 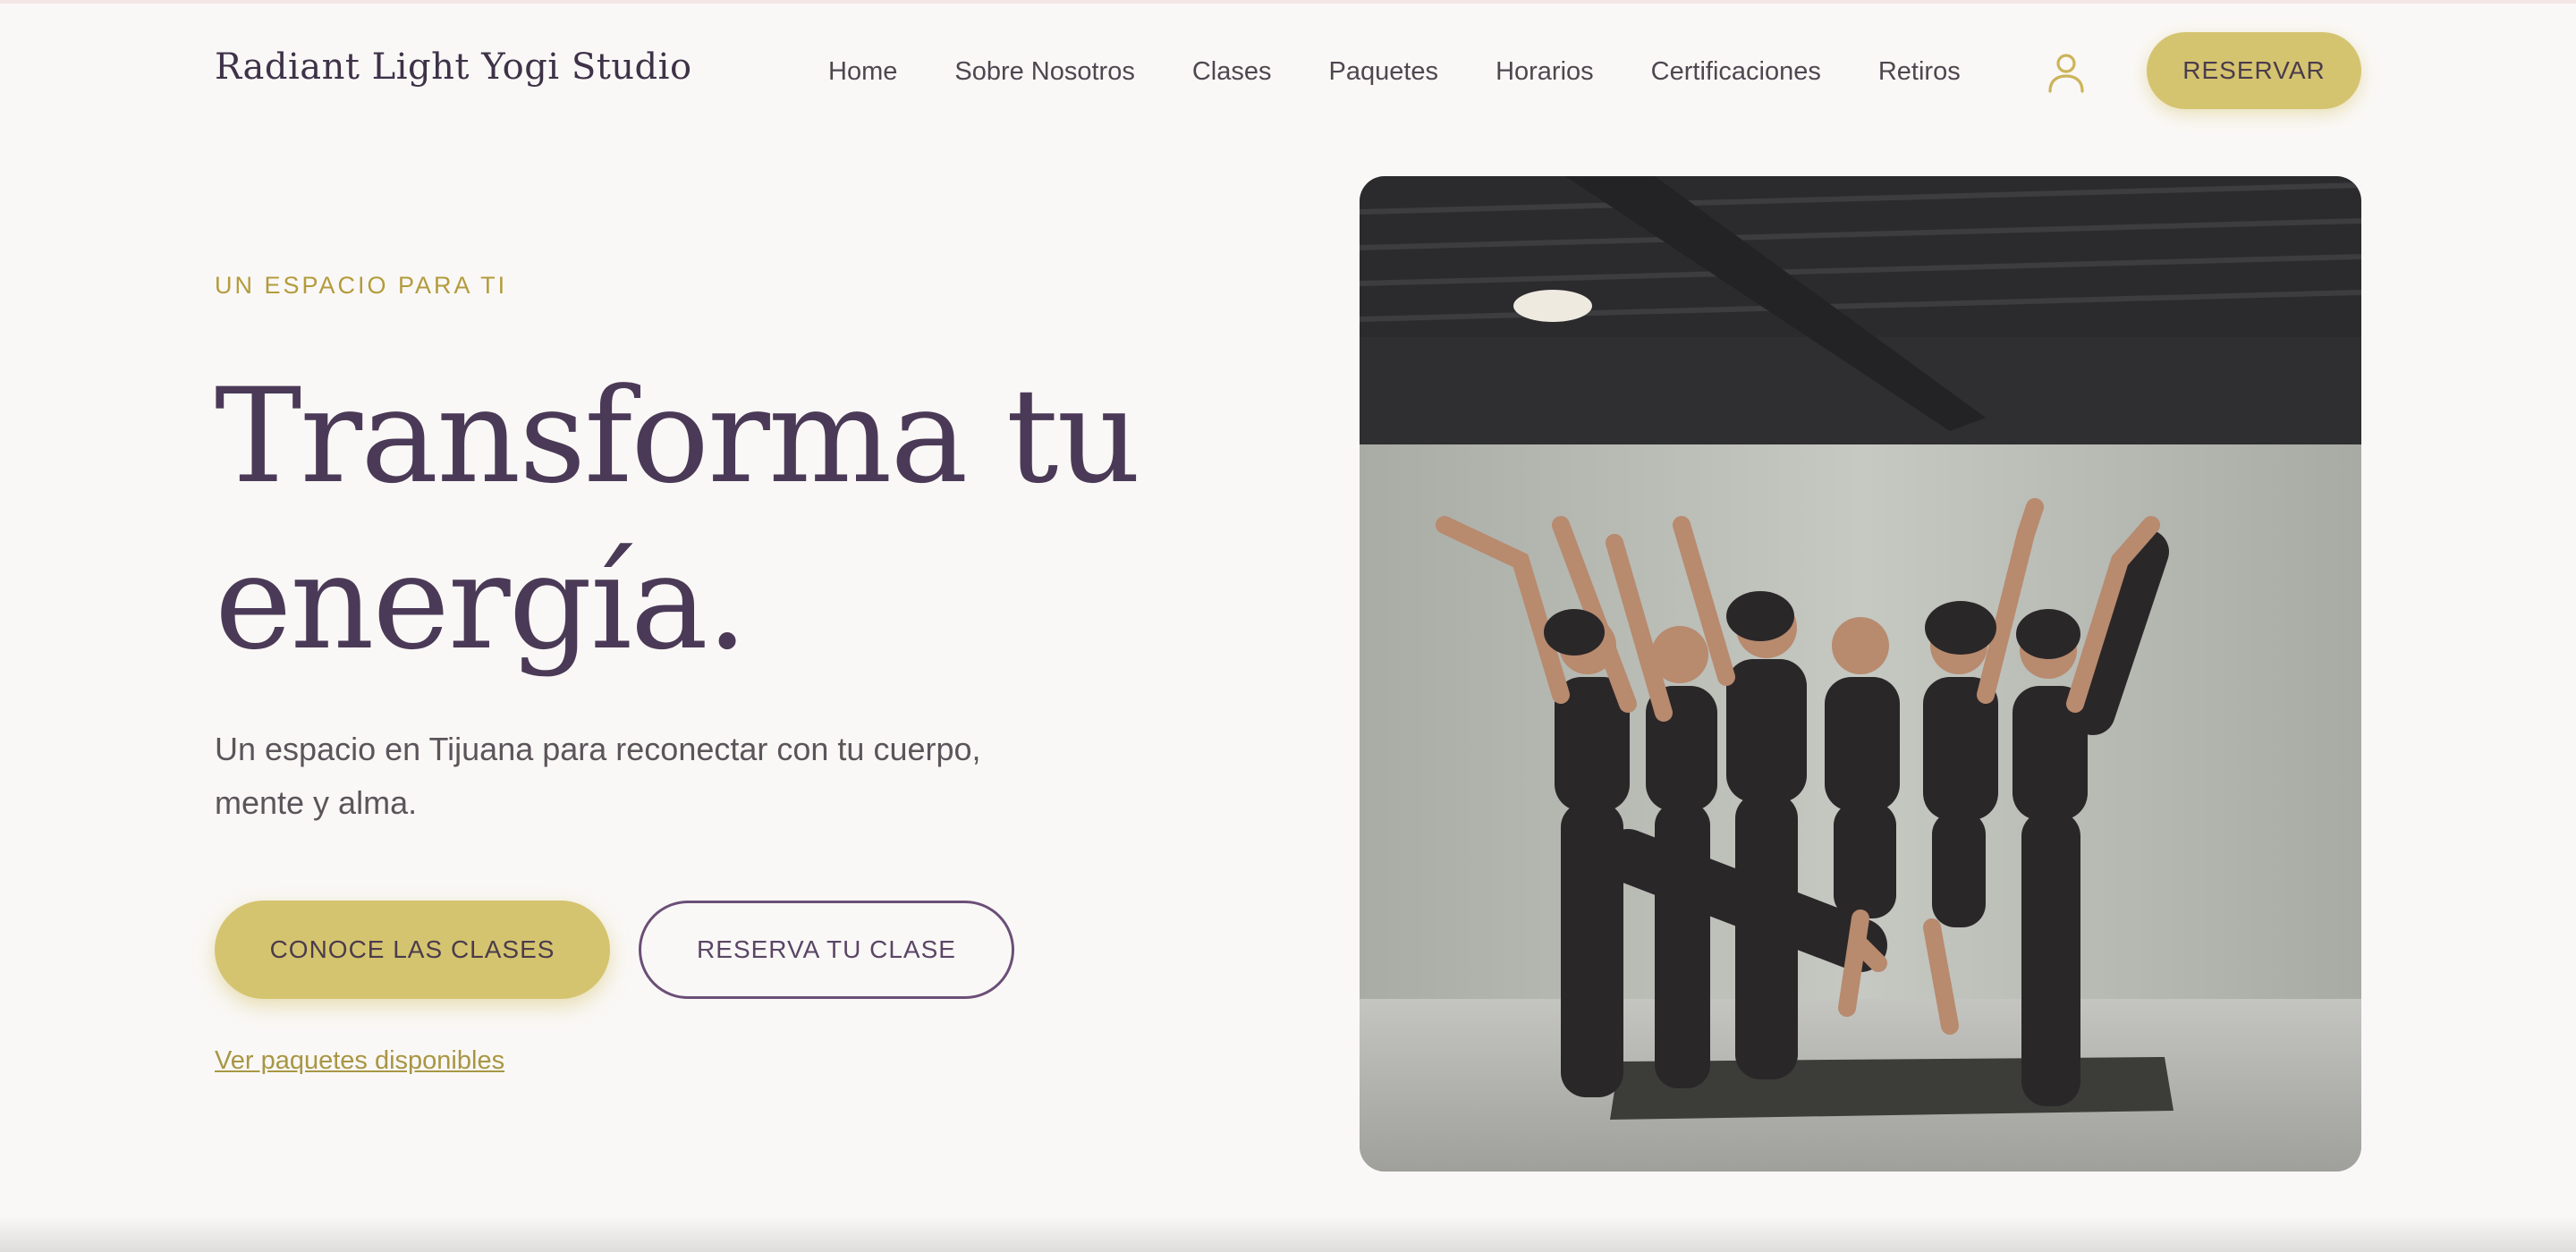 What do you see at coordinates (862, 72) in the screenshot?
I see `nav-home: Home` at bounding box center [862, 72].